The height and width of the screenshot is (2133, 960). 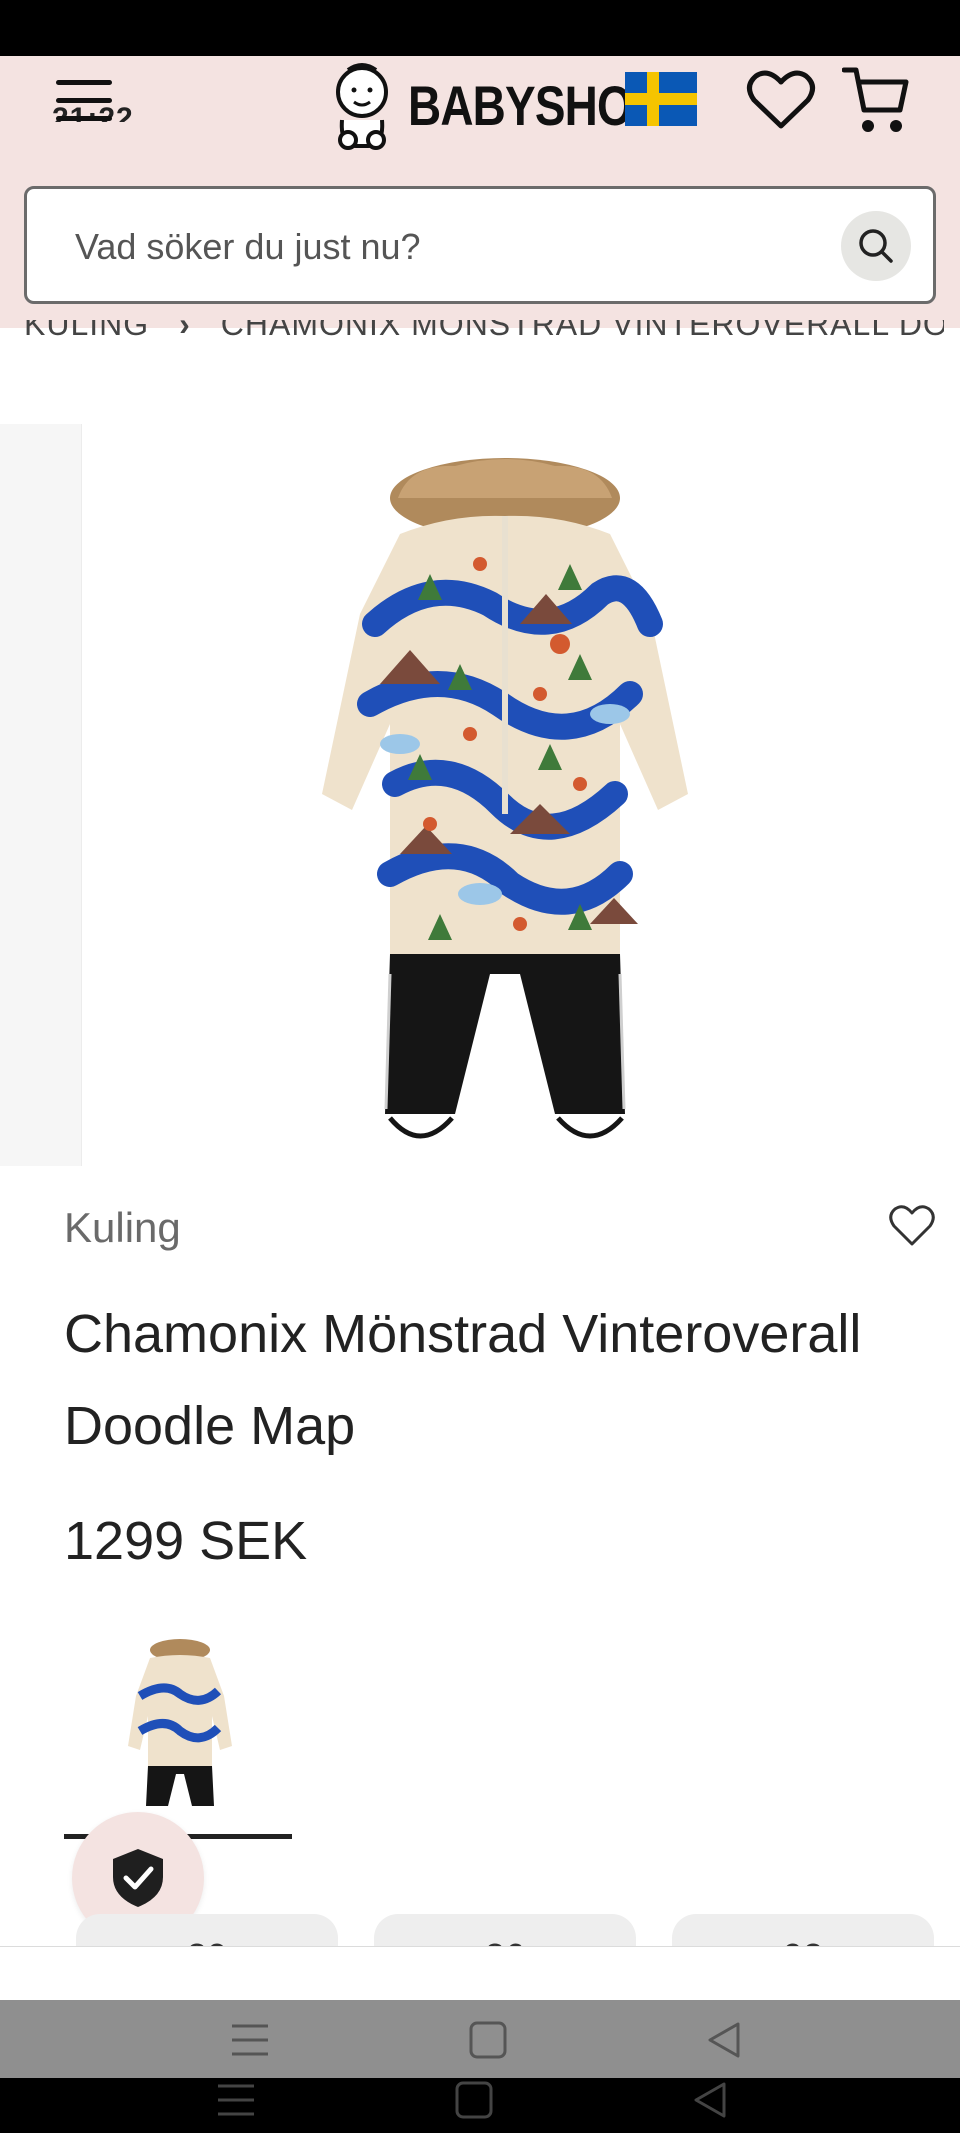 What do you see at coordinates (138, 1878) in the screenshot?
I see `shield-check-icon` at bounding box center [138, 1878].